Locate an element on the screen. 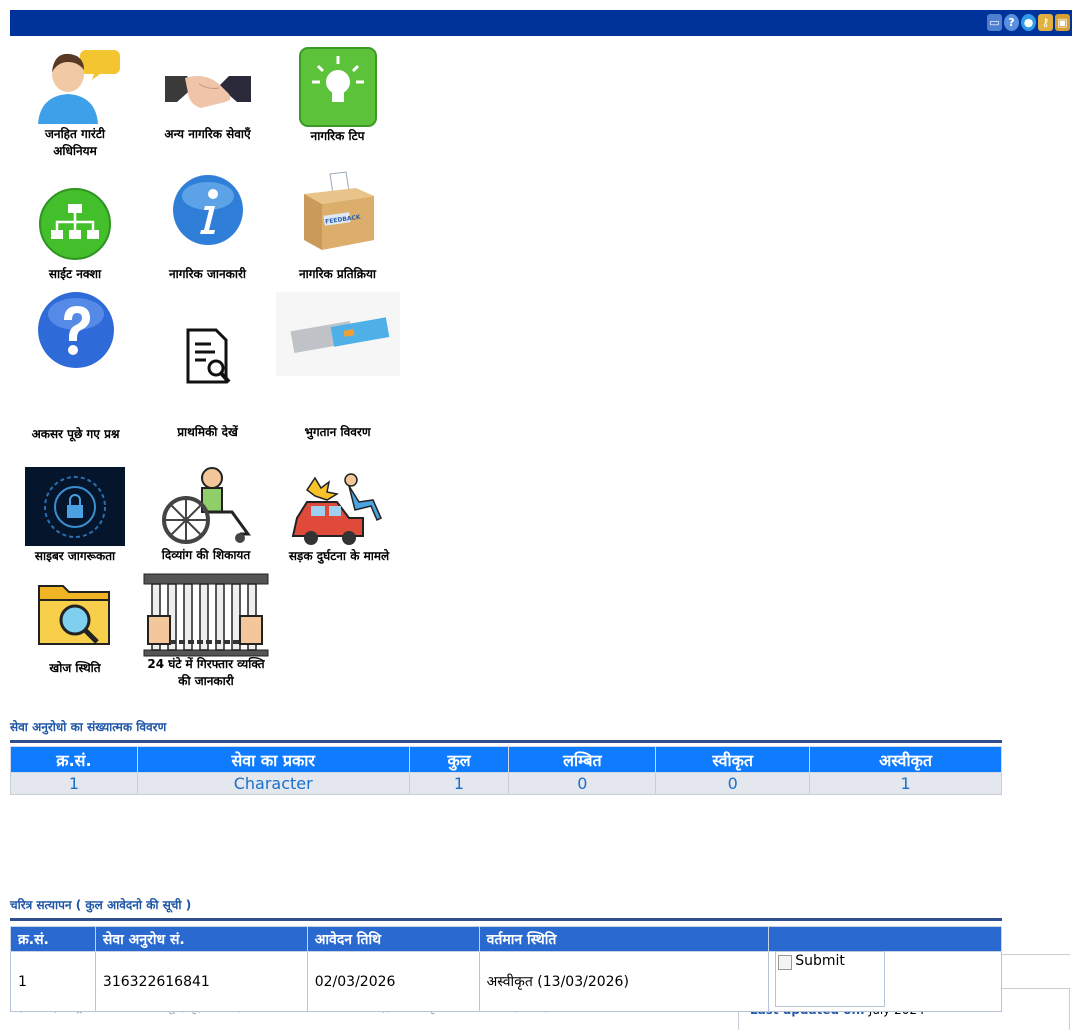  tile-payment-details: भुगतान विवरण is located at coordinates (337, 366).